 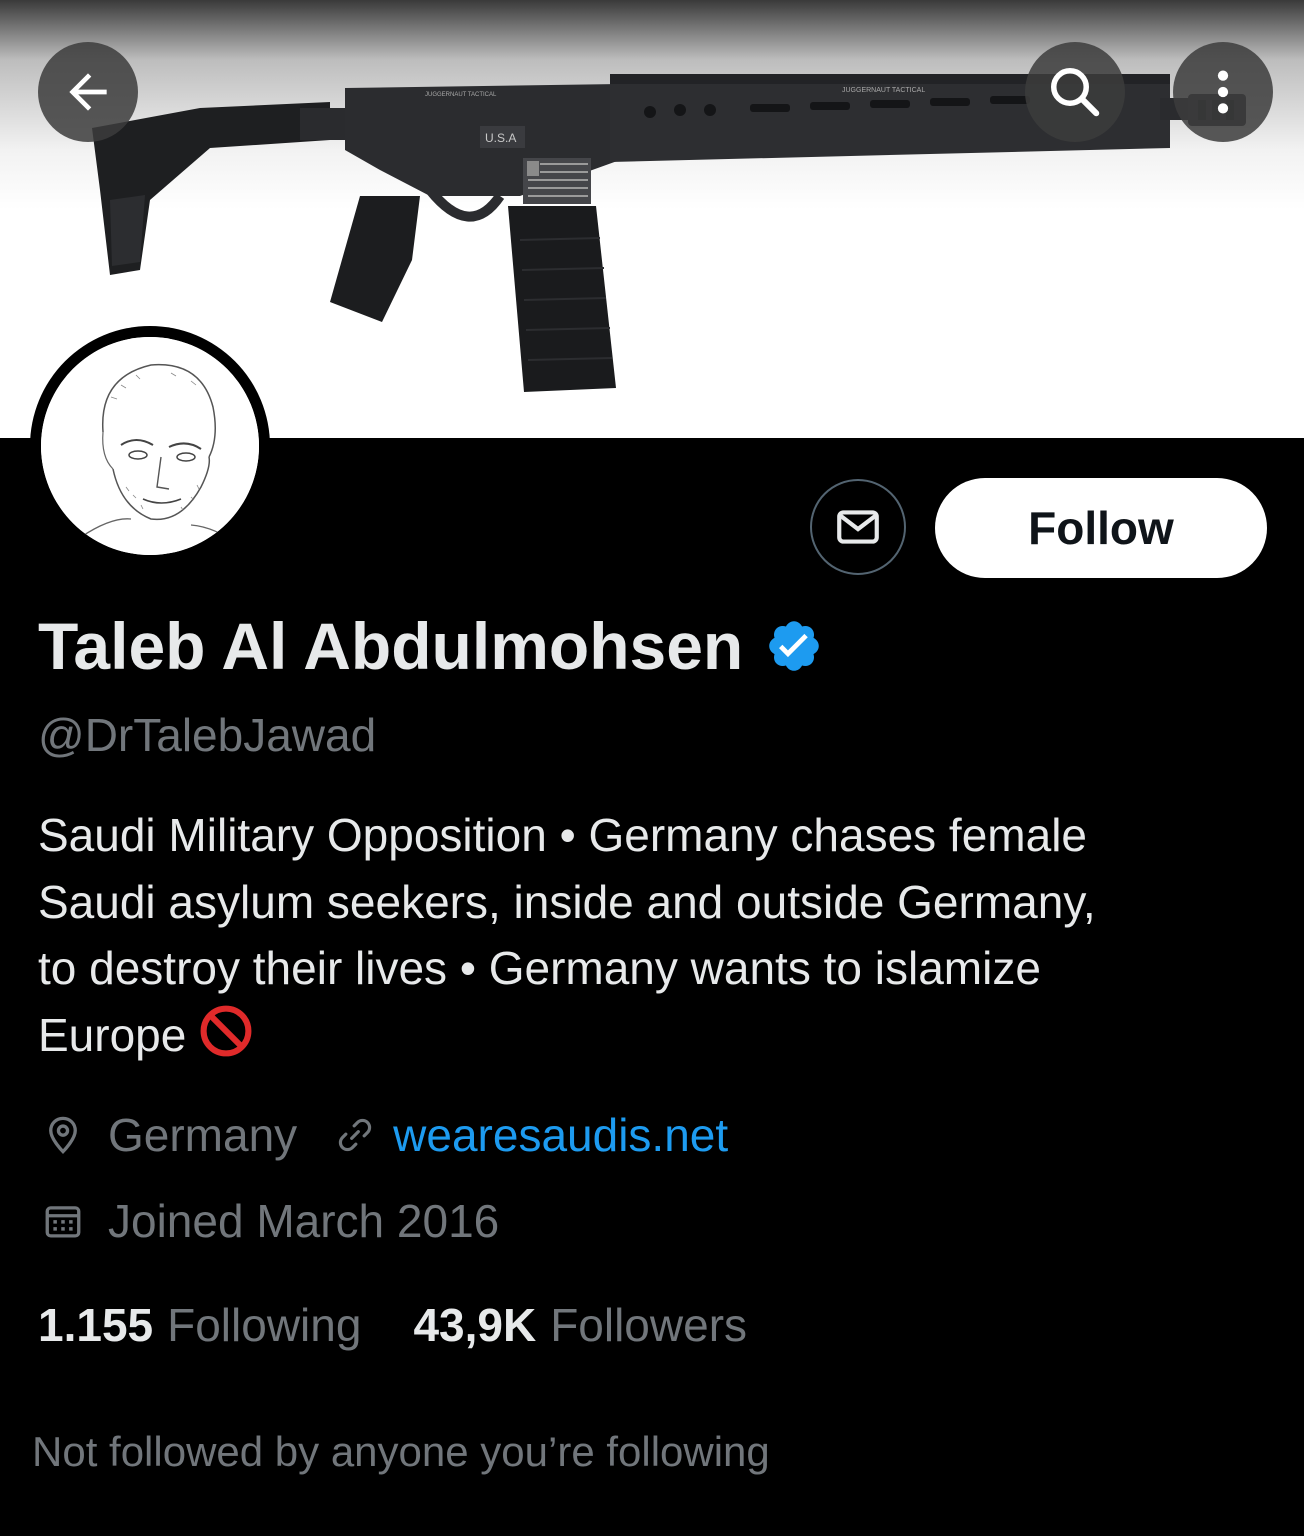 I want to click on more-vertical-icon, so click(x=1223, y=92).